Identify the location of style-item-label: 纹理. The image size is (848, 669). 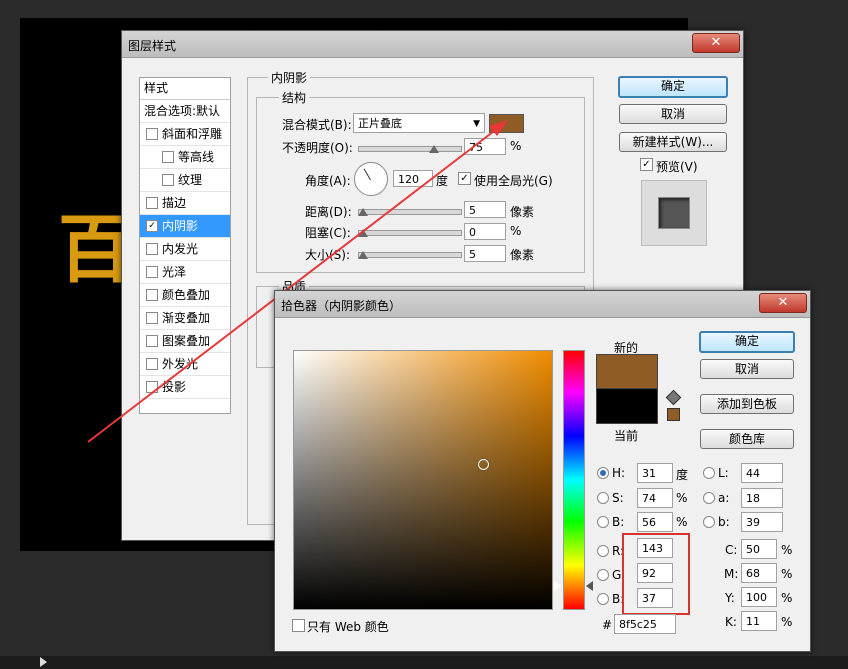
(190, 180).